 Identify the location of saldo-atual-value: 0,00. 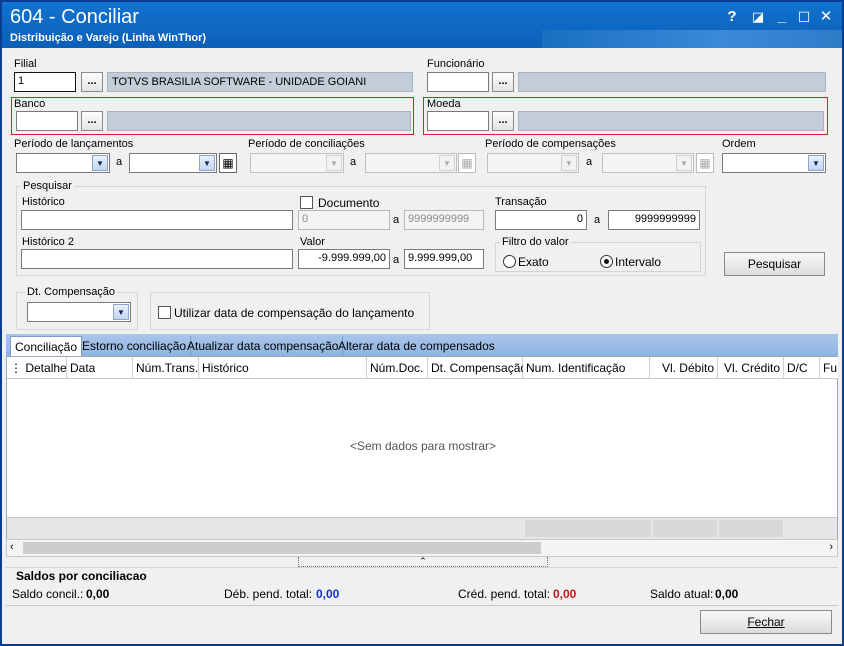
(727, 594).